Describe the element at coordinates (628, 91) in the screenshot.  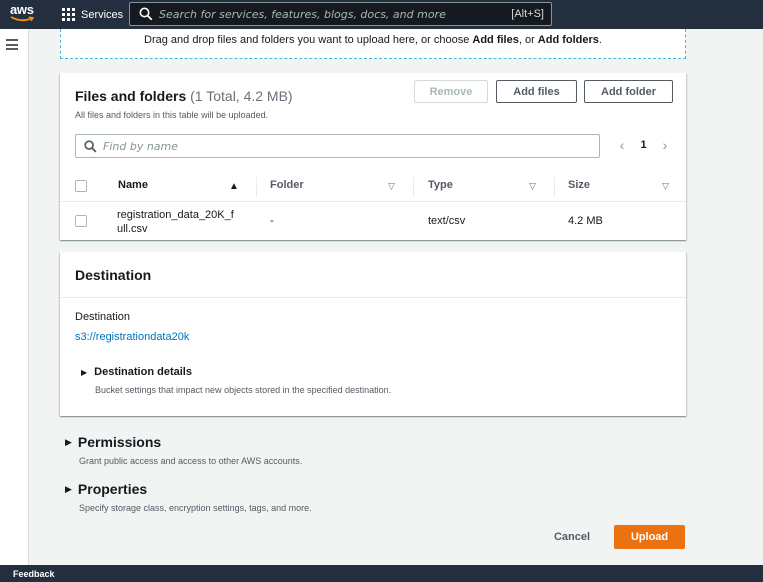
I see `add-folder-button: Add folder` at that location.